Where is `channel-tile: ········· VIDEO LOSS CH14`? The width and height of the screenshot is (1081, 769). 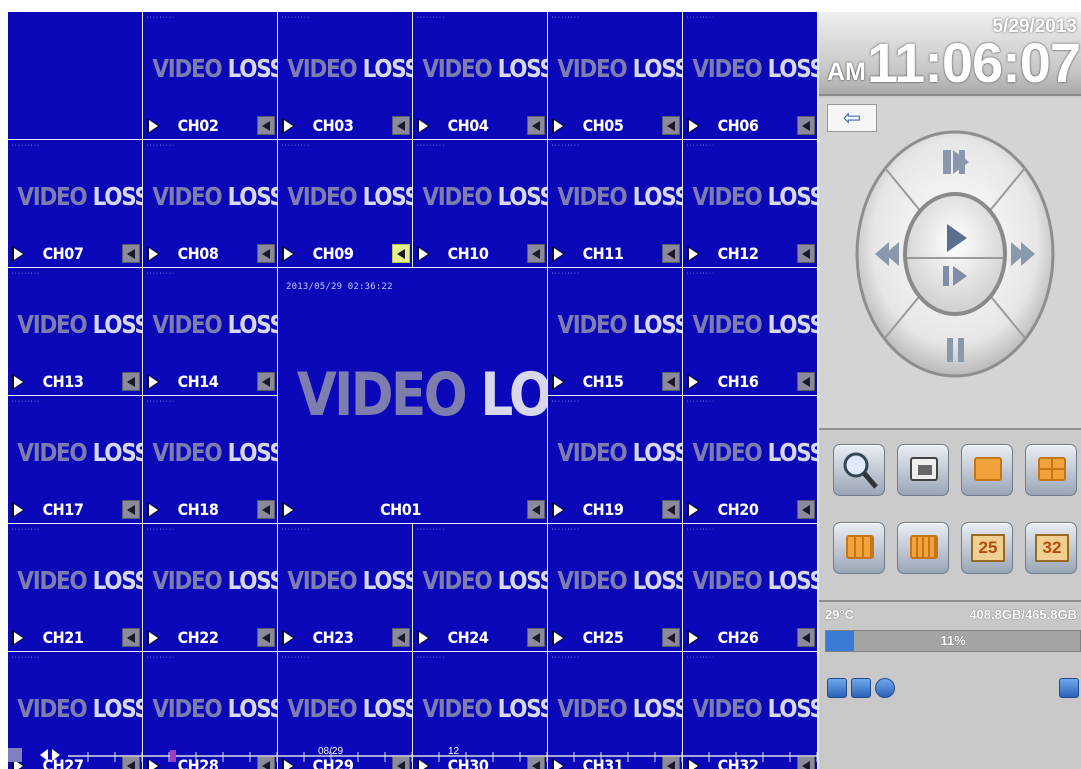 channel-tile: ········· VIDEO LOSS CH14 is located at coordinates (210, 331).